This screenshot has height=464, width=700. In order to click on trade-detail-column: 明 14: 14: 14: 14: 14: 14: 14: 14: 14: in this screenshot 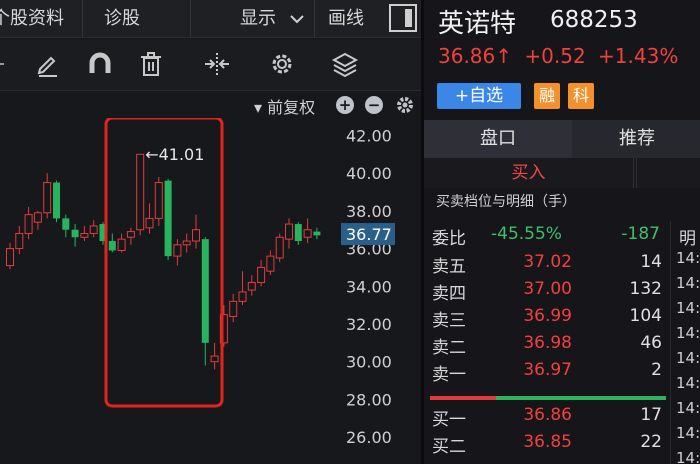, I will do `click(685, 342)`.